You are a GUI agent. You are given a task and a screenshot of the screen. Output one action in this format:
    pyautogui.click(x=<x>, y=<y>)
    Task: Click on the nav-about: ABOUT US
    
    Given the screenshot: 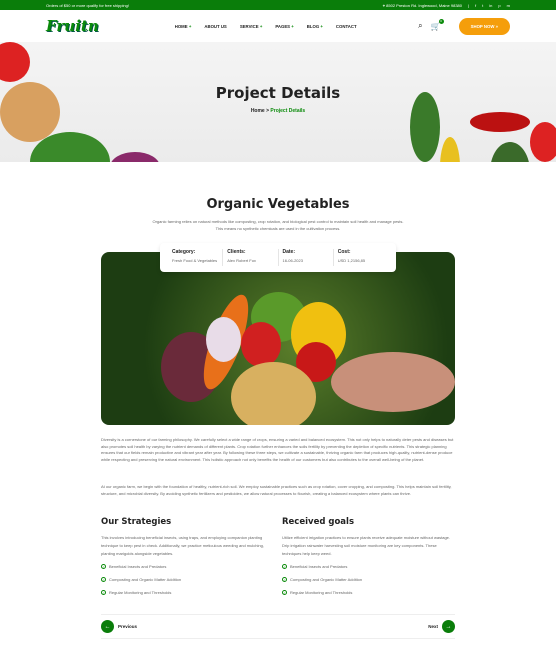 What is the action you would take?
    pyautogui.click(x=215, y=26)
    